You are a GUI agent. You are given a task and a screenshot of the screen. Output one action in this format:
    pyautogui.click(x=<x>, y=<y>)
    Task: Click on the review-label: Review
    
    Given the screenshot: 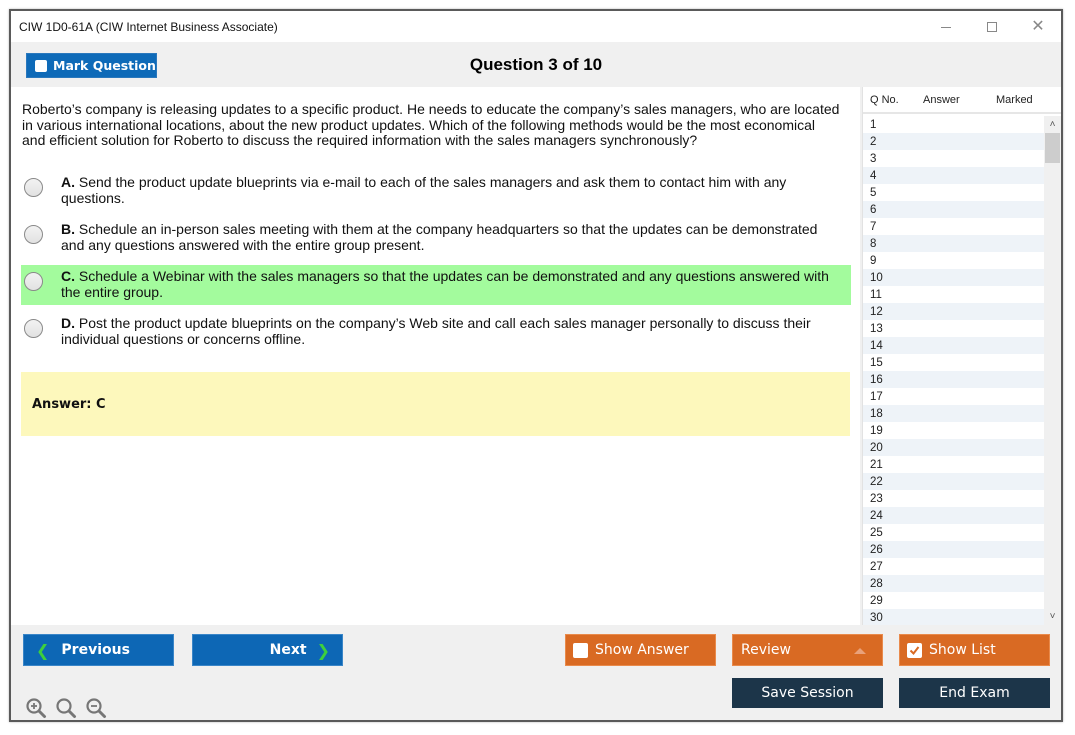 What is the action you would take?
    pyautogui.click(x=766, y=650)
    